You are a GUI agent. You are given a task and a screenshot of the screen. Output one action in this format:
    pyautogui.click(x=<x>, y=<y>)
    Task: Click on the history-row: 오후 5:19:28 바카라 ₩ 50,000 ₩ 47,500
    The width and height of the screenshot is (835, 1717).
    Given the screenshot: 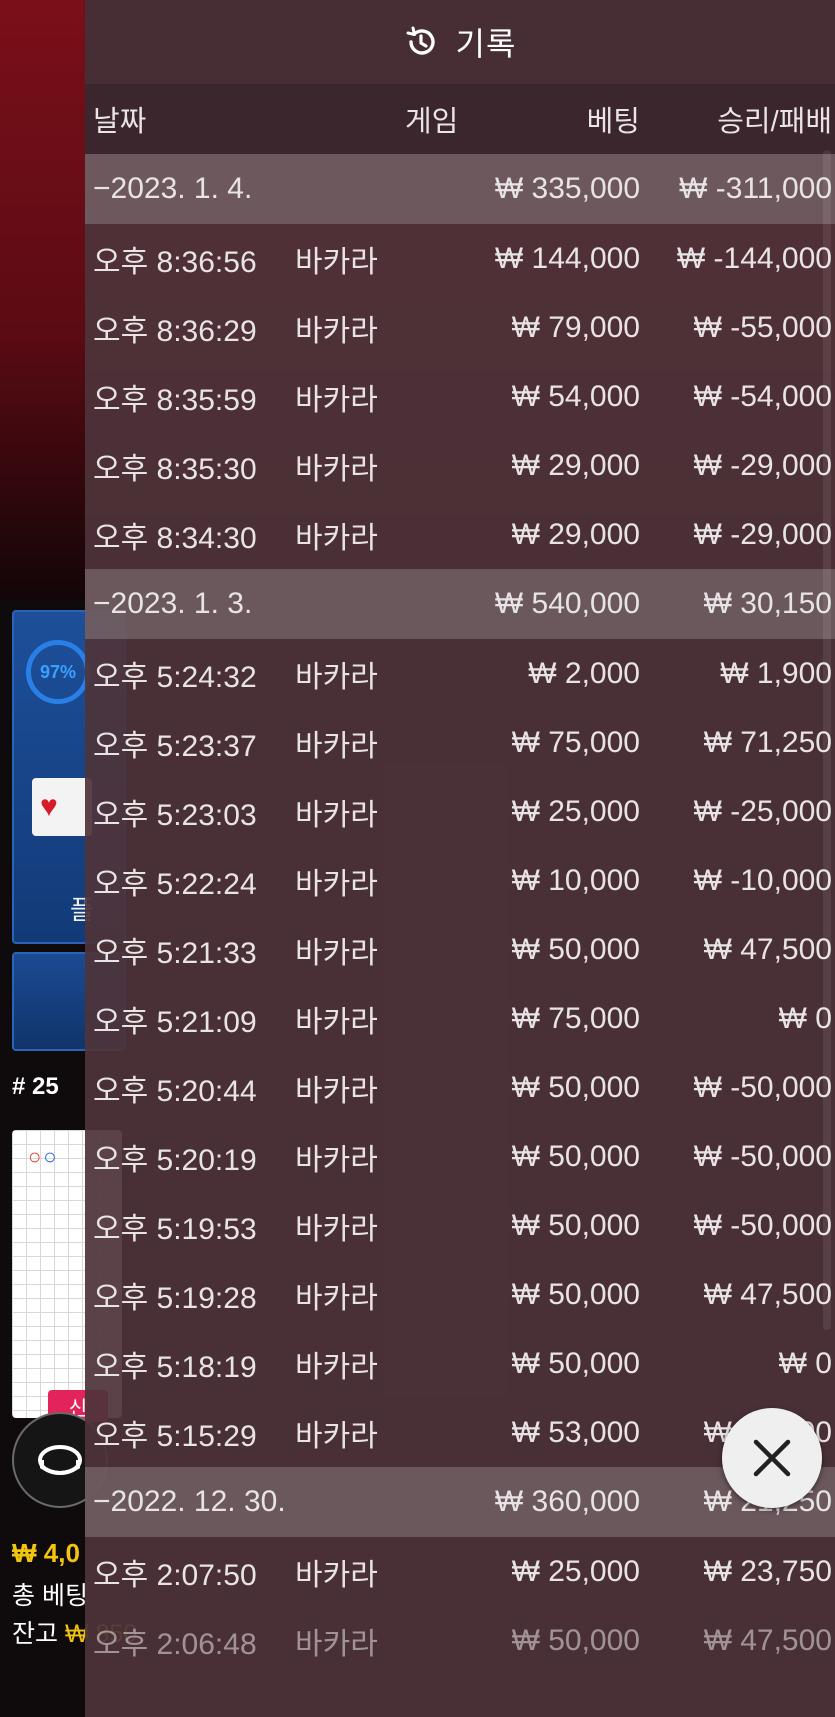 What is the action you would take?
    pyautogui.click(x=460, y=1294)
    